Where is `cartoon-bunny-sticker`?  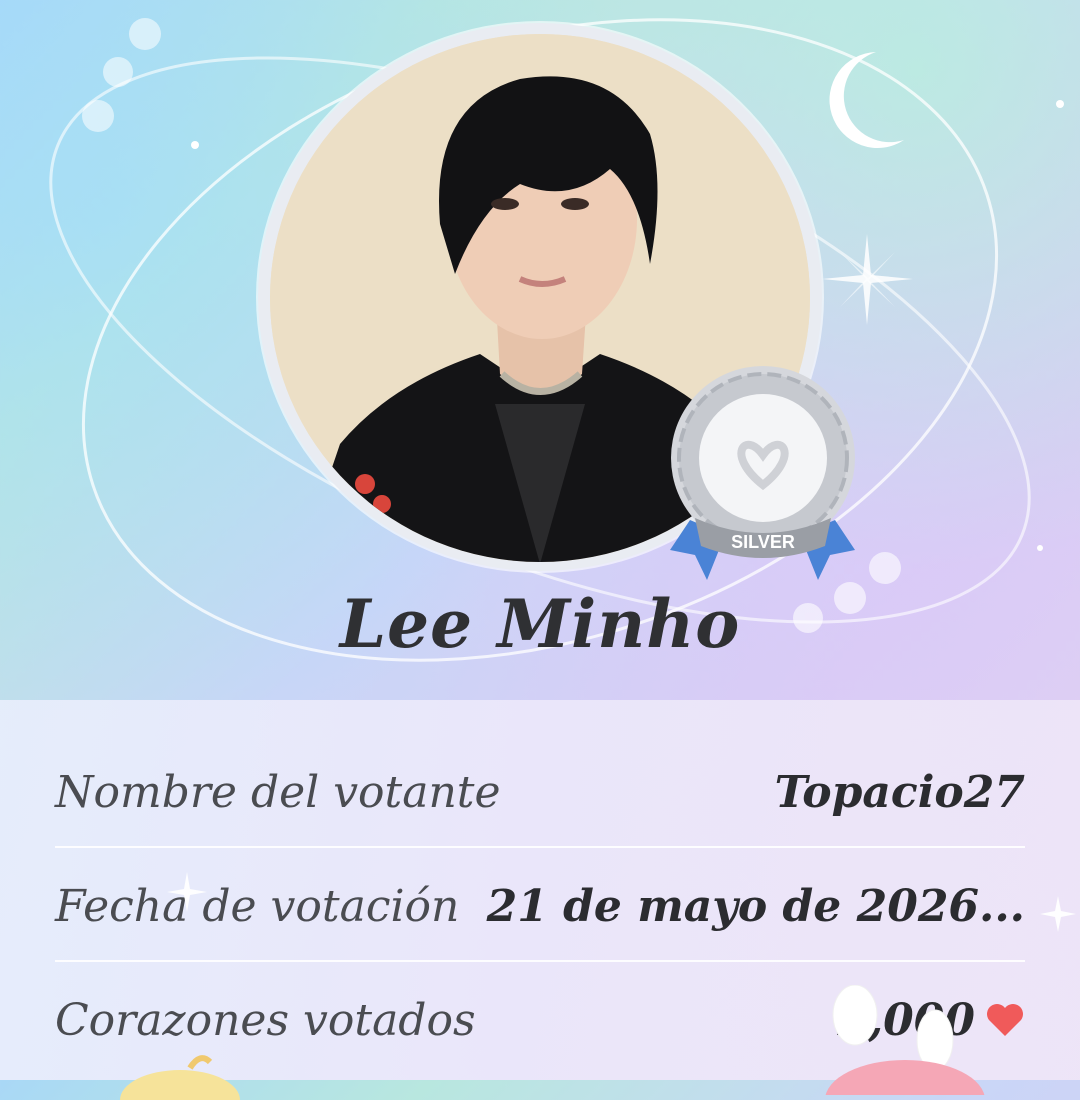
cartoon-bunny-sticker is located at coordinates (905, 1040).